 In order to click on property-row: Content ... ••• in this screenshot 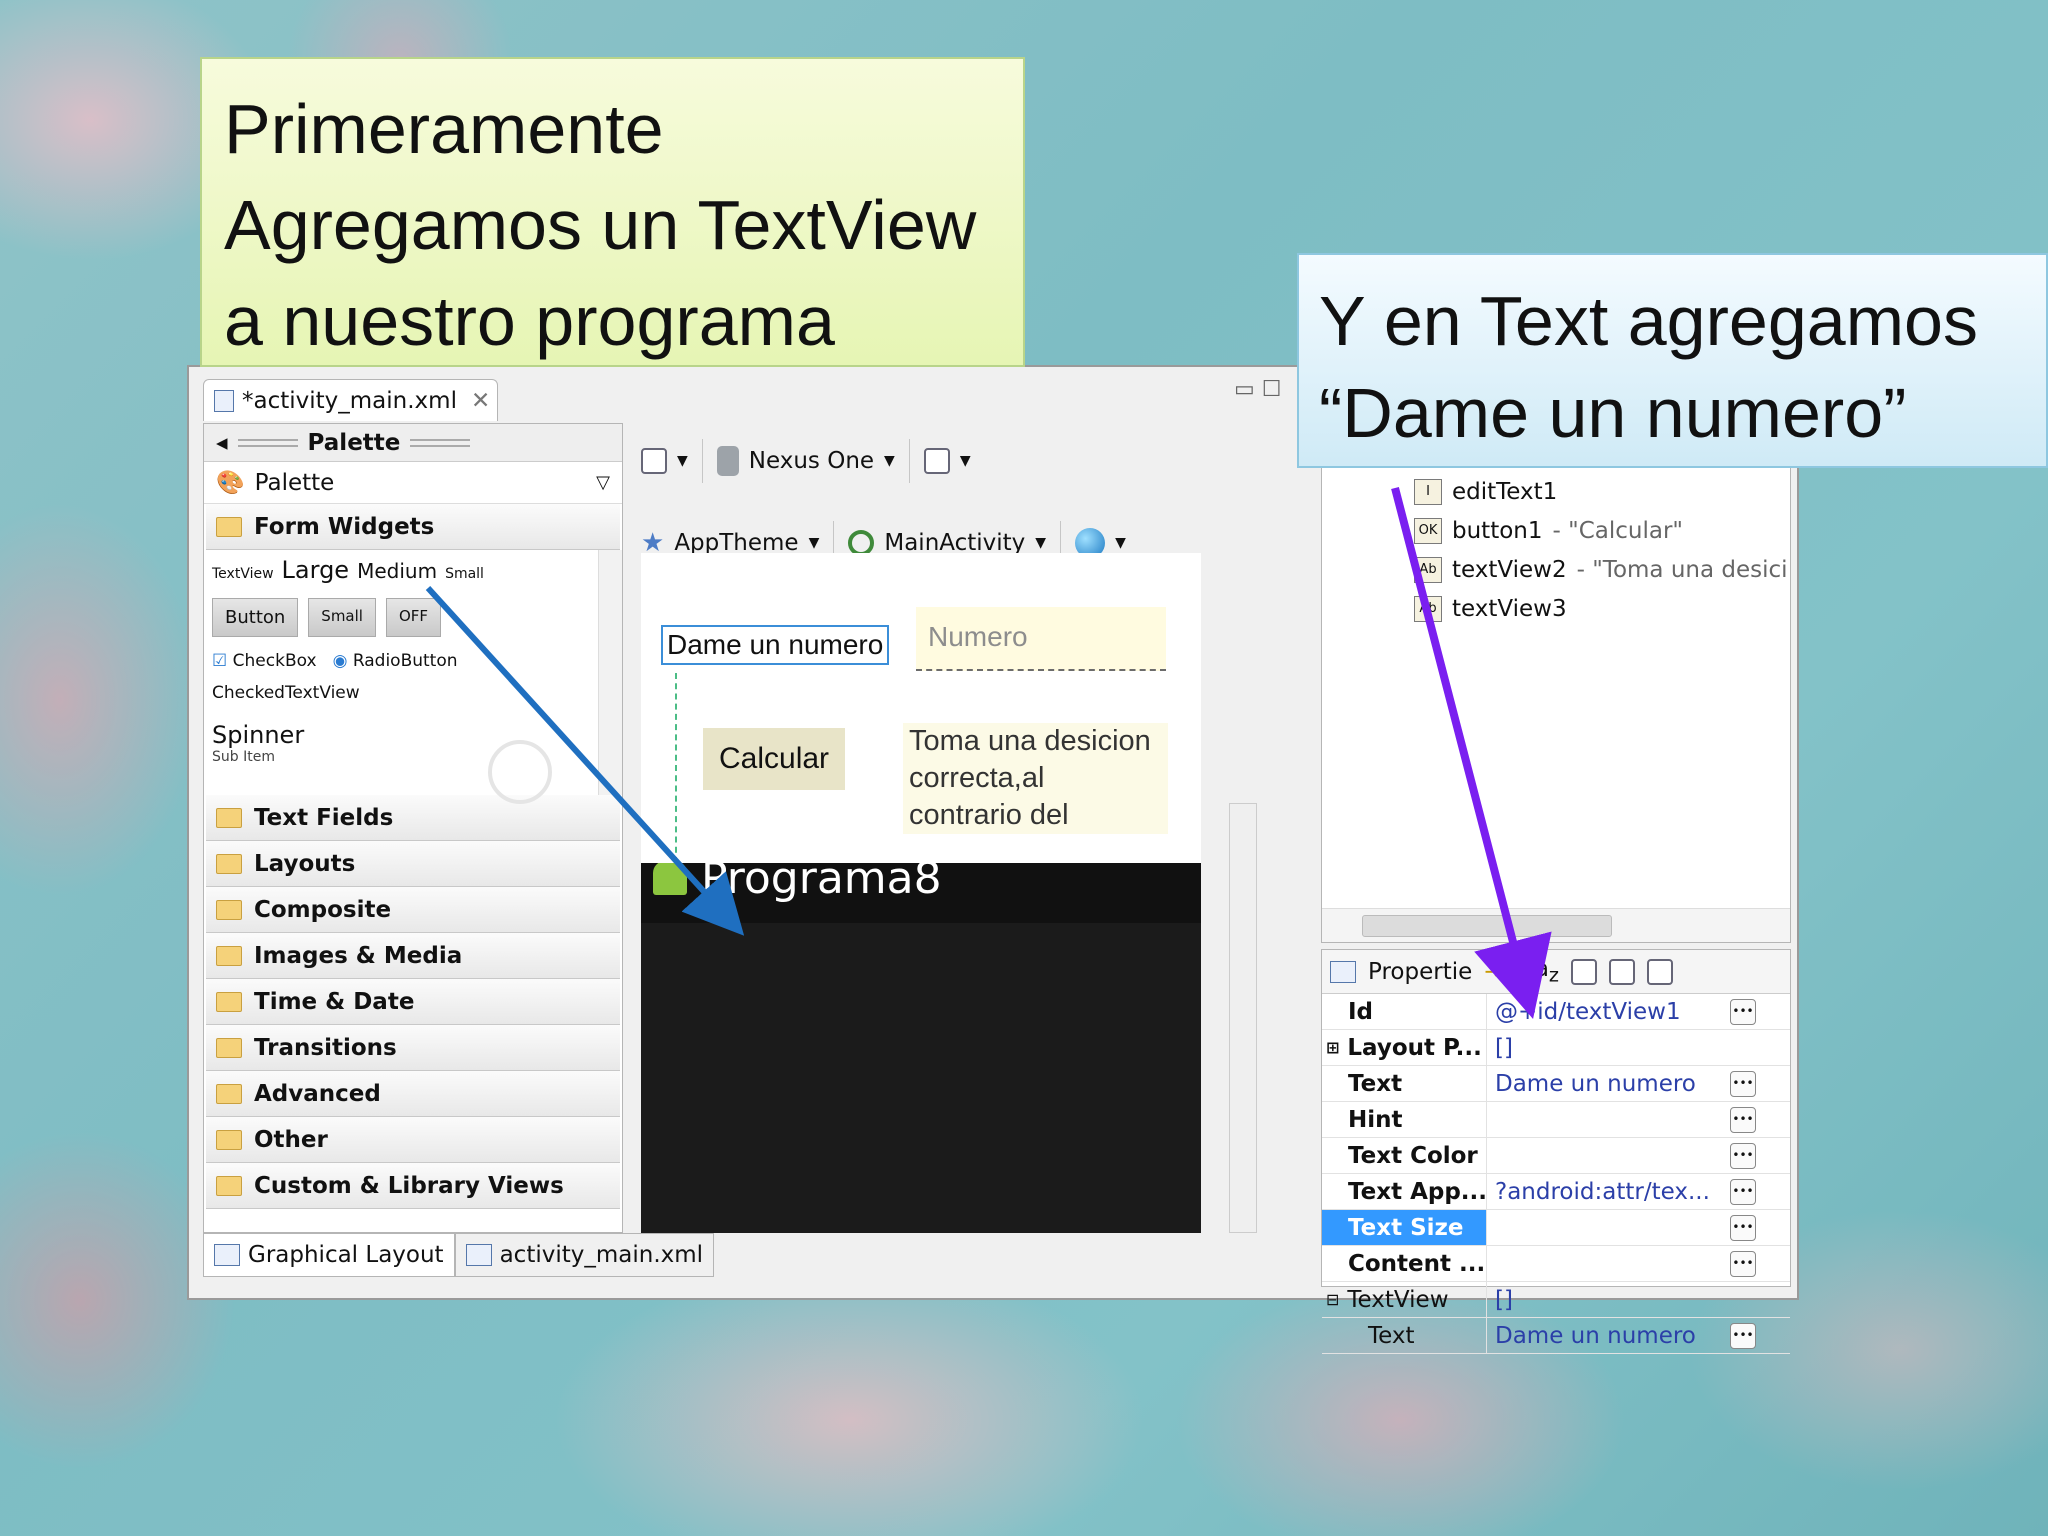, I will do `click(1556, 1264)`.